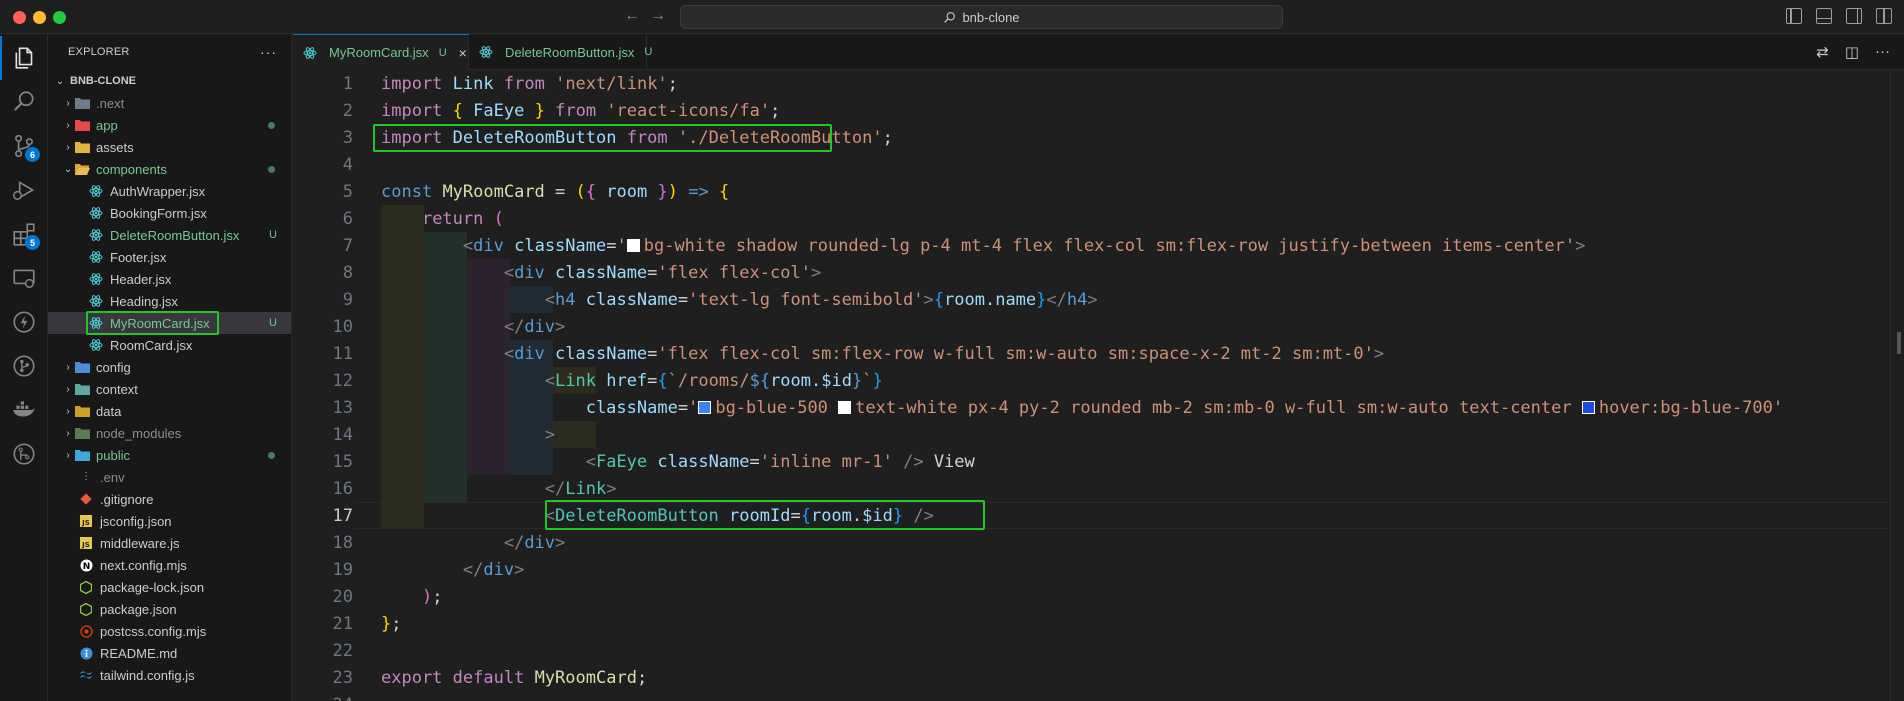  What do you see at coordinates (169, 587) in the screenshot?
I see `file-package-lock: package-lock.json` at bounding box center [169, 587].